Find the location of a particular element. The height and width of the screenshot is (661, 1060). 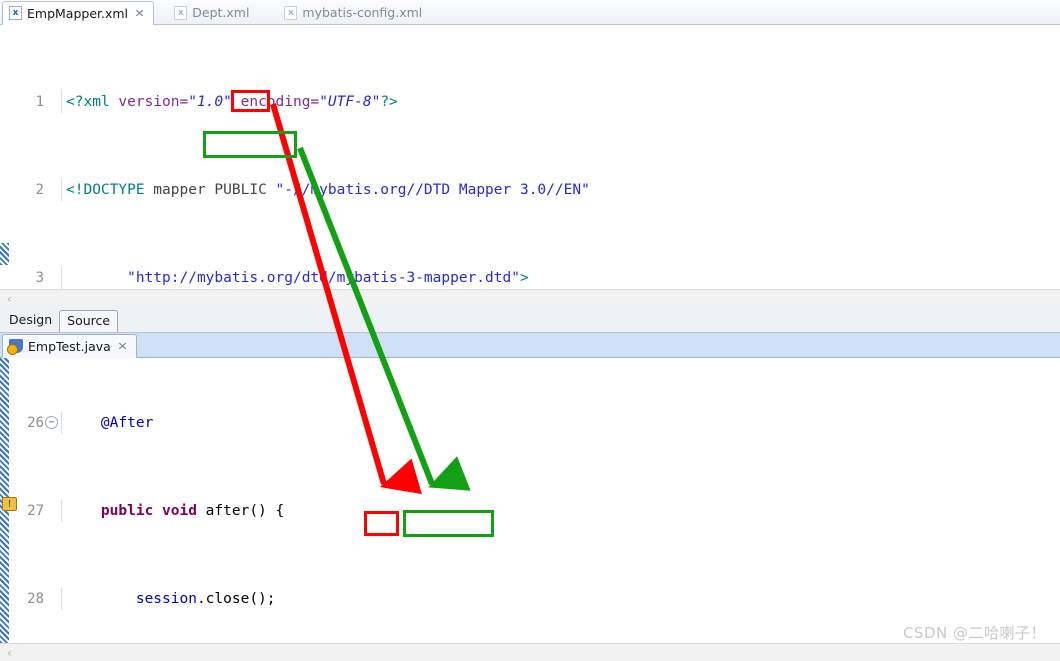

line-number: 3 is located at coordinates (39, 278).